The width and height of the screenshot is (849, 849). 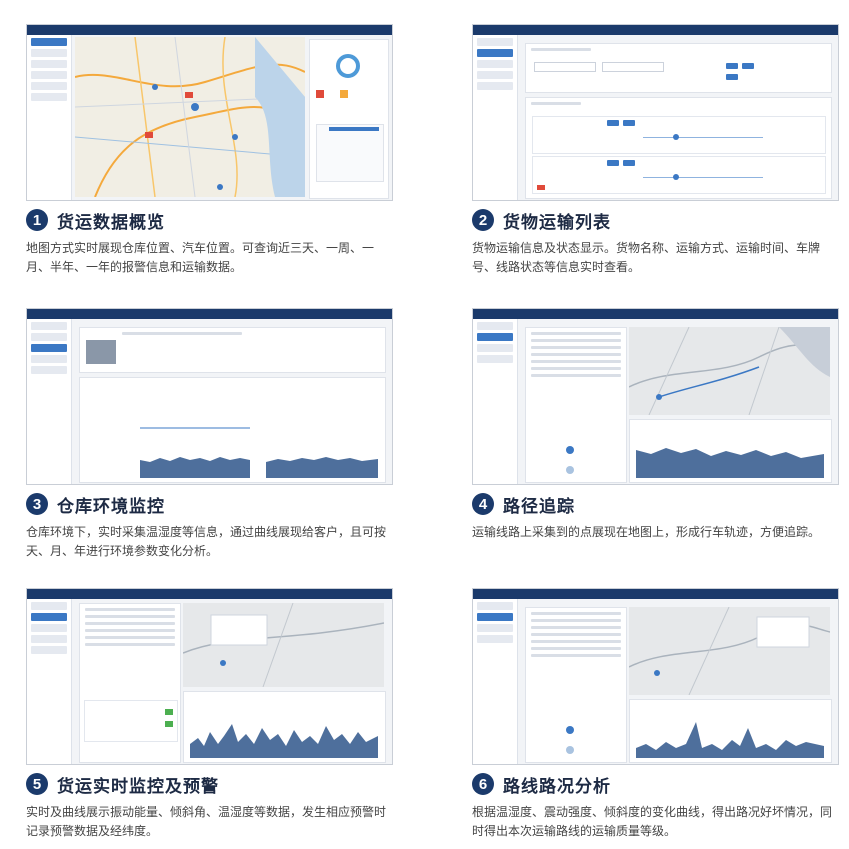 What do you see at coordinates (730, 451) in the screenshot?
I see `trend-chart` at bounding box center [730, 451].